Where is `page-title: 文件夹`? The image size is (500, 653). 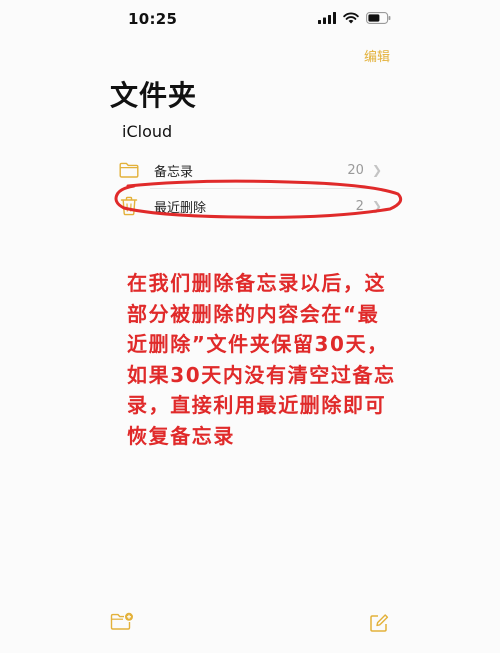
page-title: 文件夹 is located at coordinates (154, 95).